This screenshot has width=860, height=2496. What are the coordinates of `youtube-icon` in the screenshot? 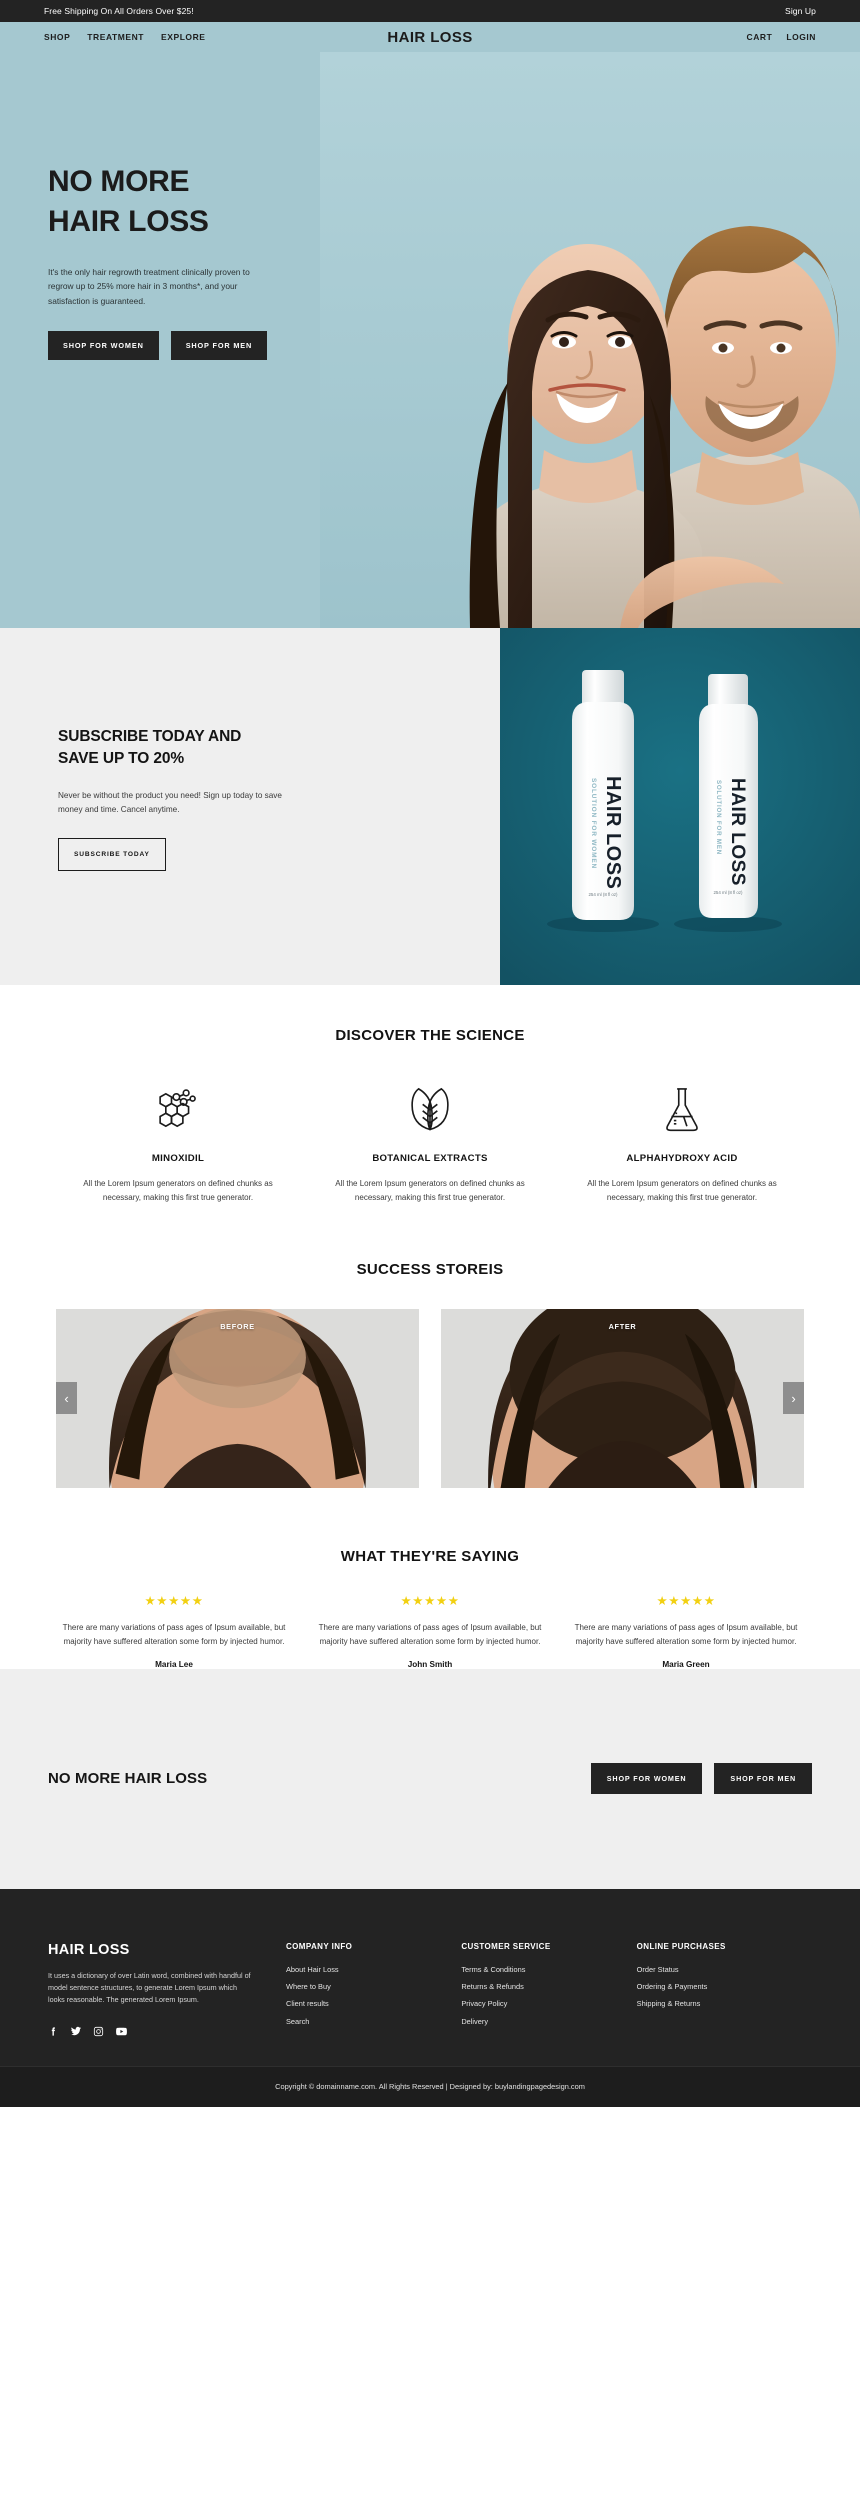 It's located at (121, 2031).